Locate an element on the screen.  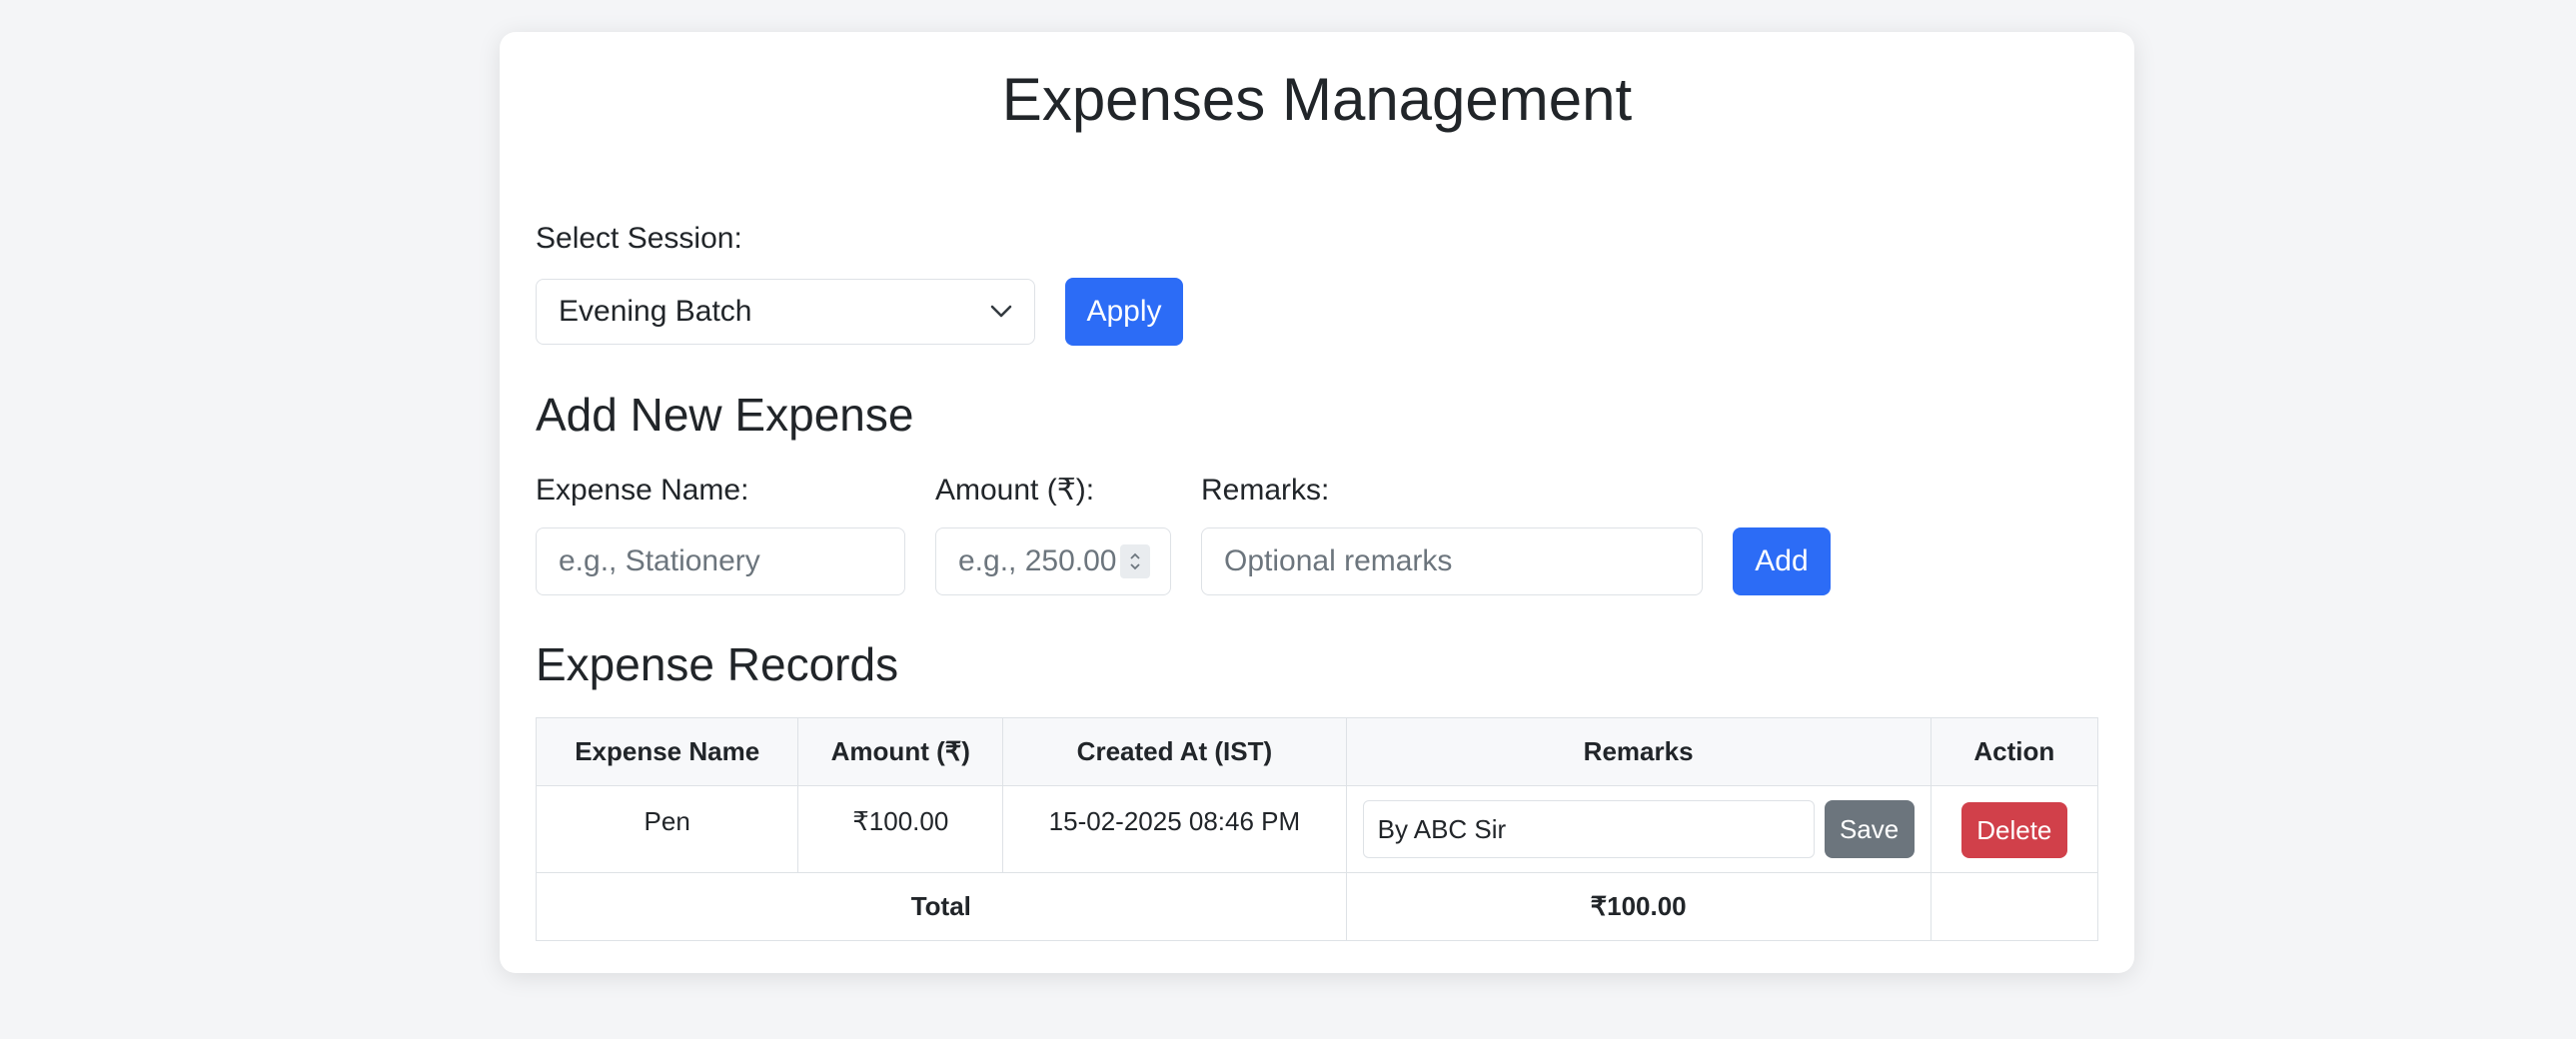
session-row: Evening Batch Apply is located at coordinates (1317, 312).